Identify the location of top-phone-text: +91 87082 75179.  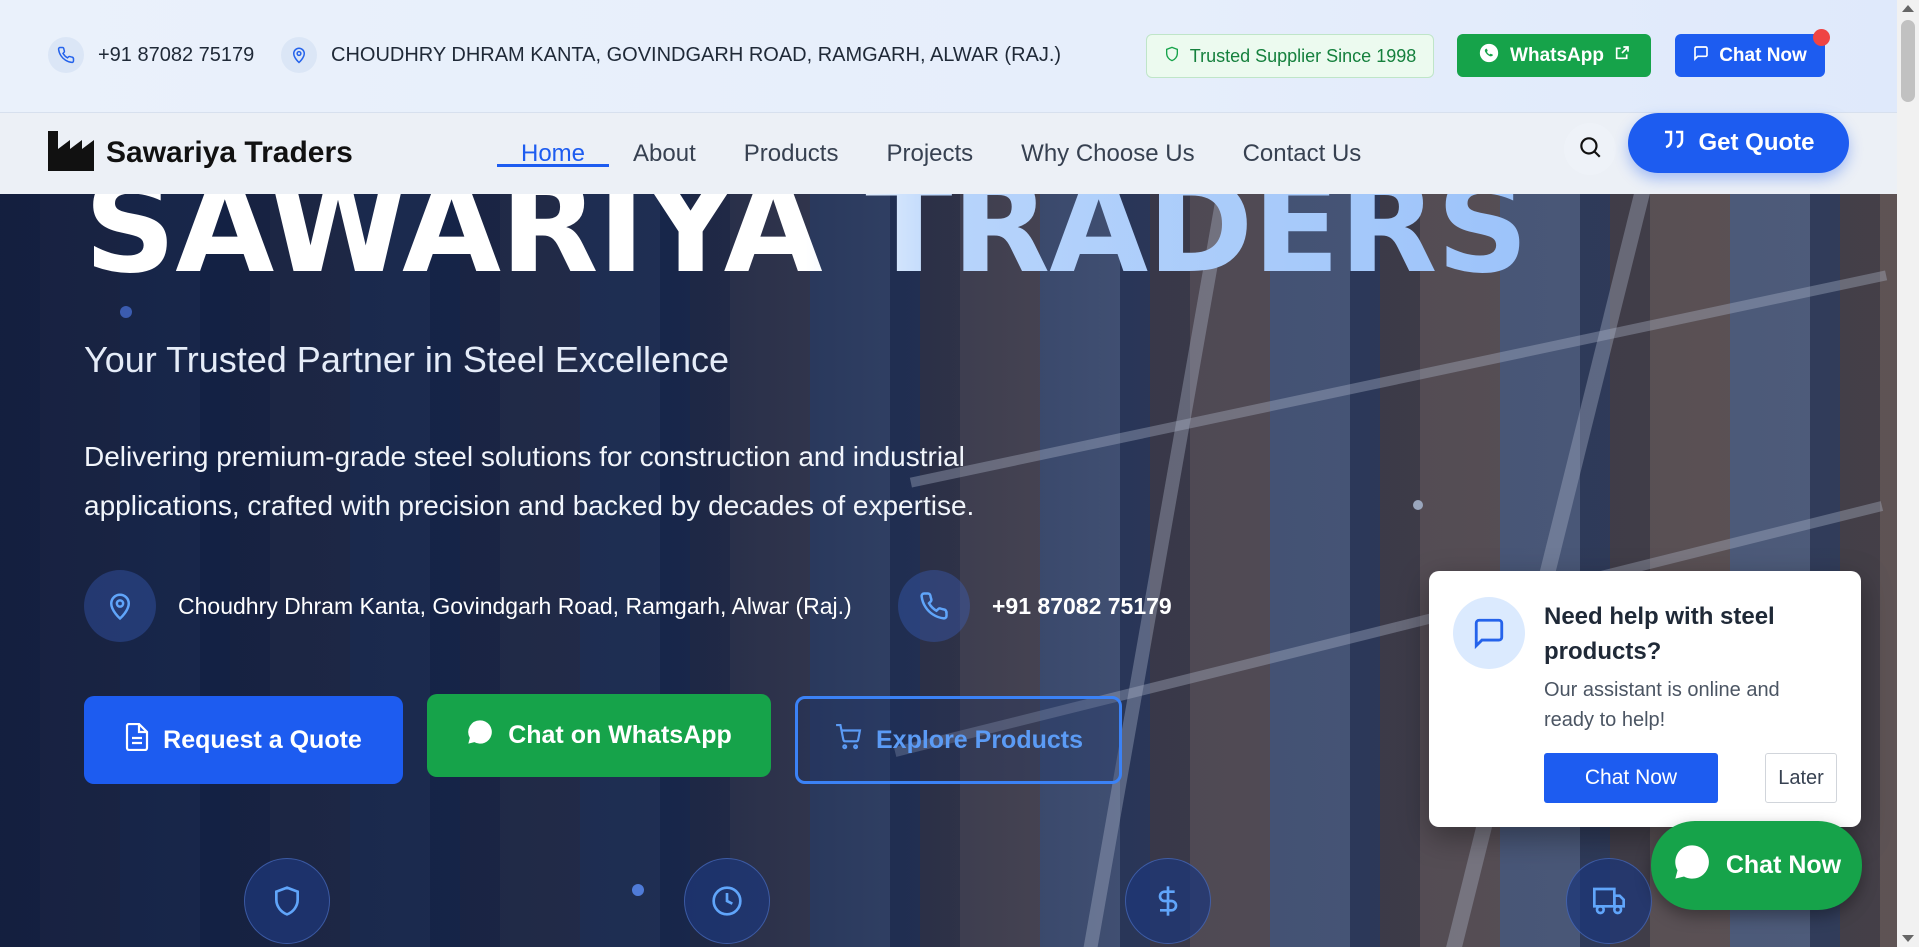
(176, 54).